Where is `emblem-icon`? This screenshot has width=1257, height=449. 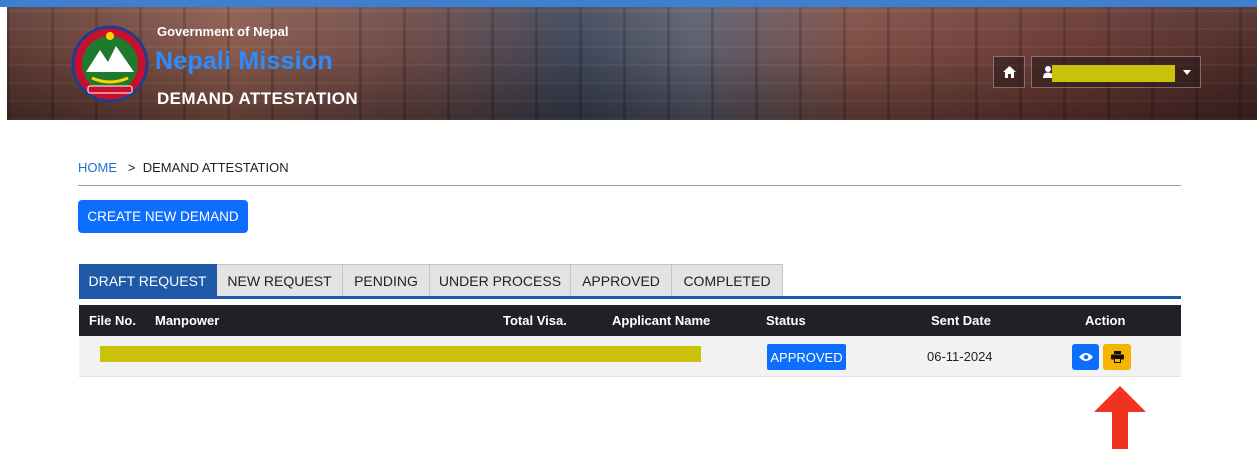
emblem-icon is located at coordinates (110, 64).